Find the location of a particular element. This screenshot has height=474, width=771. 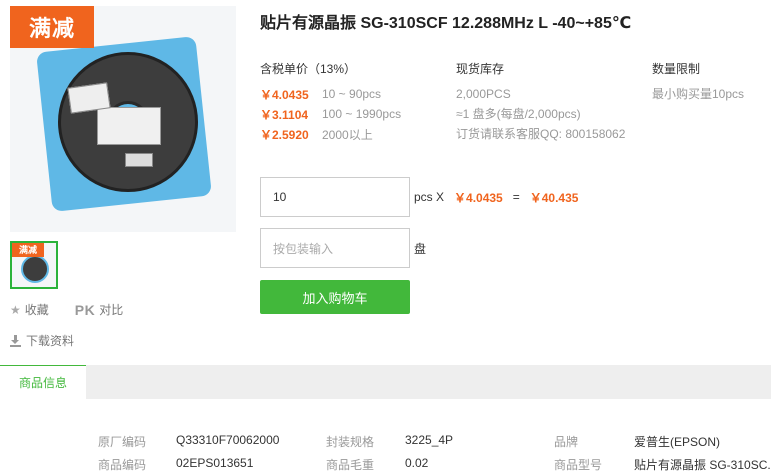

compare-link: 对比 is located at coordinates (111, 309).